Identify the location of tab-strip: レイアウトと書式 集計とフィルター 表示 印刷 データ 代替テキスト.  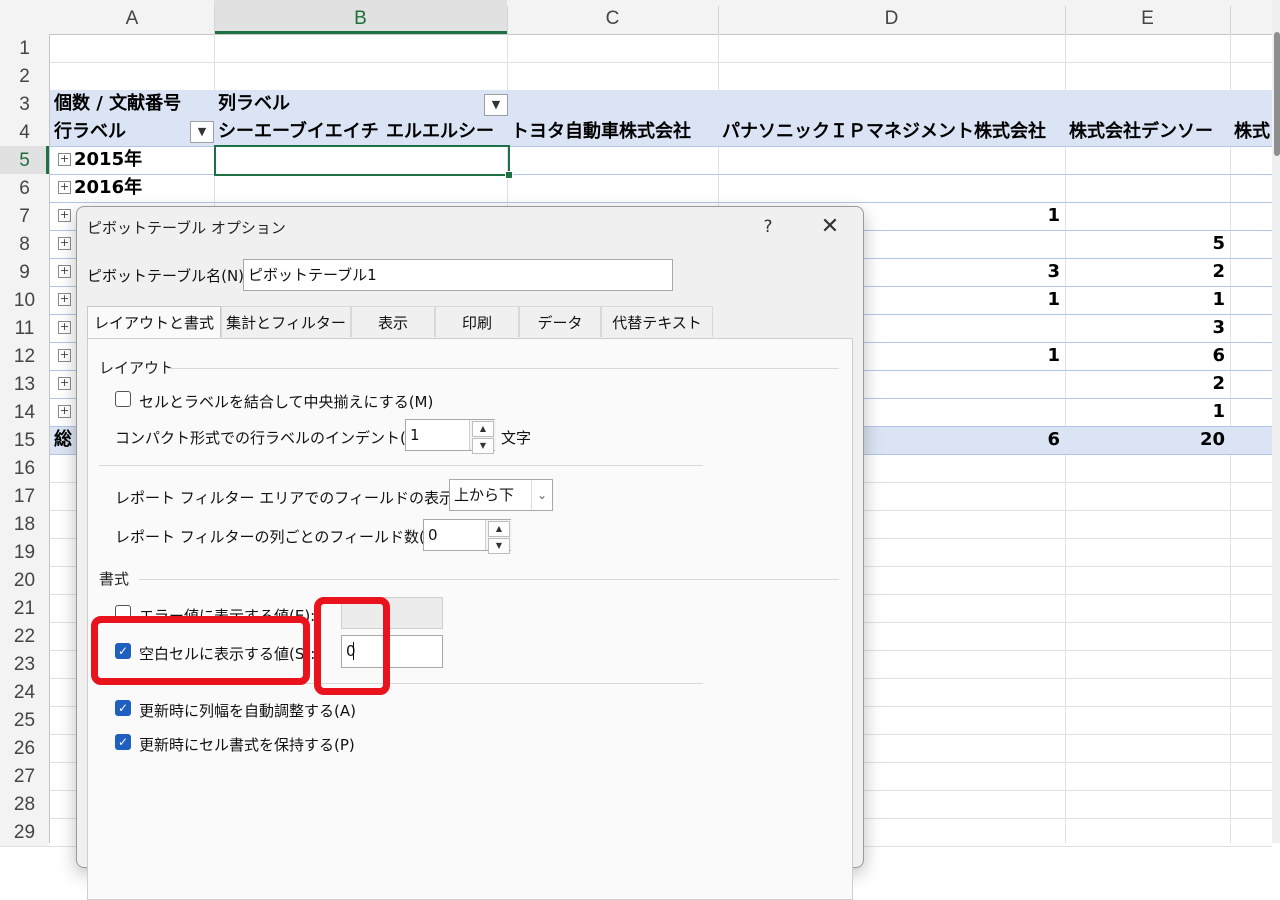
(462, 323).